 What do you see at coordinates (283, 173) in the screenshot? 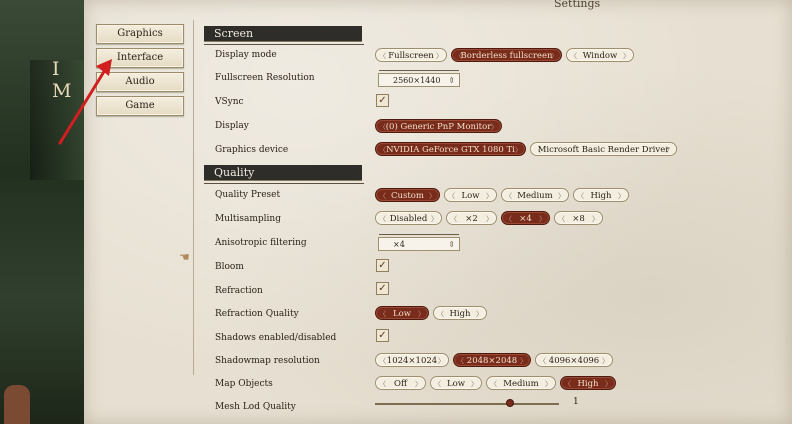
I see `section-header-quality: Quality` at bounding box center [283, 173].